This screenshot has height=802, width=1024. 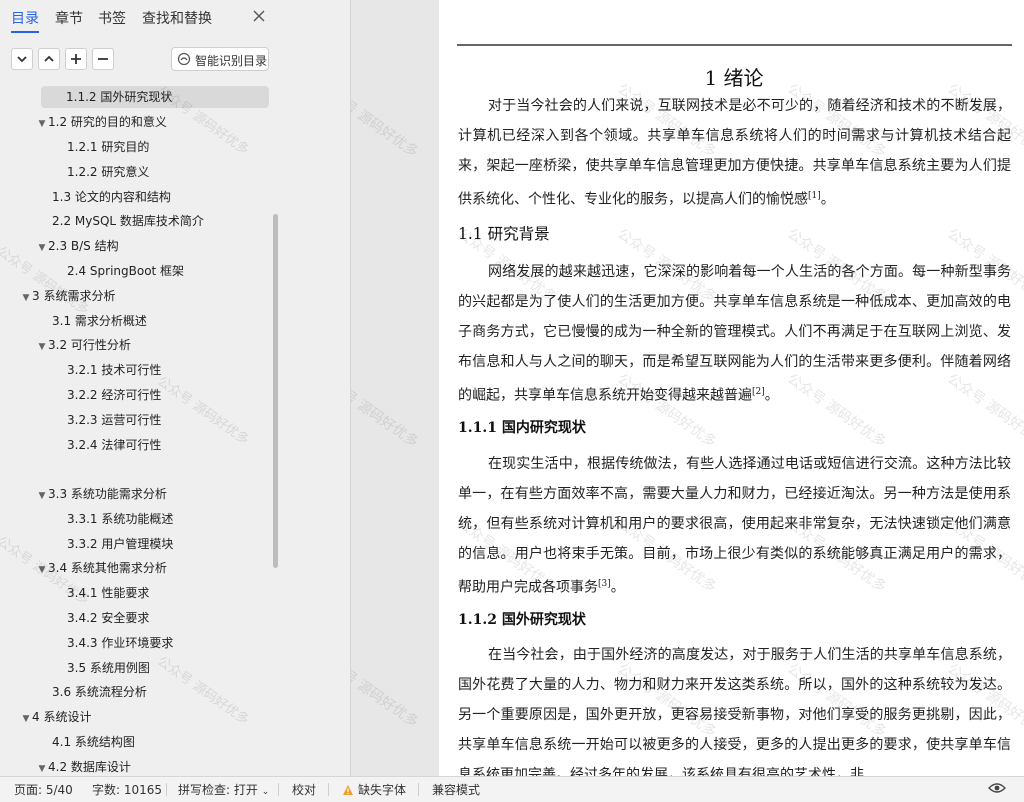 I want to click on toc-item: 3.3.2 用户管理模块, so click(x=120, y=544).